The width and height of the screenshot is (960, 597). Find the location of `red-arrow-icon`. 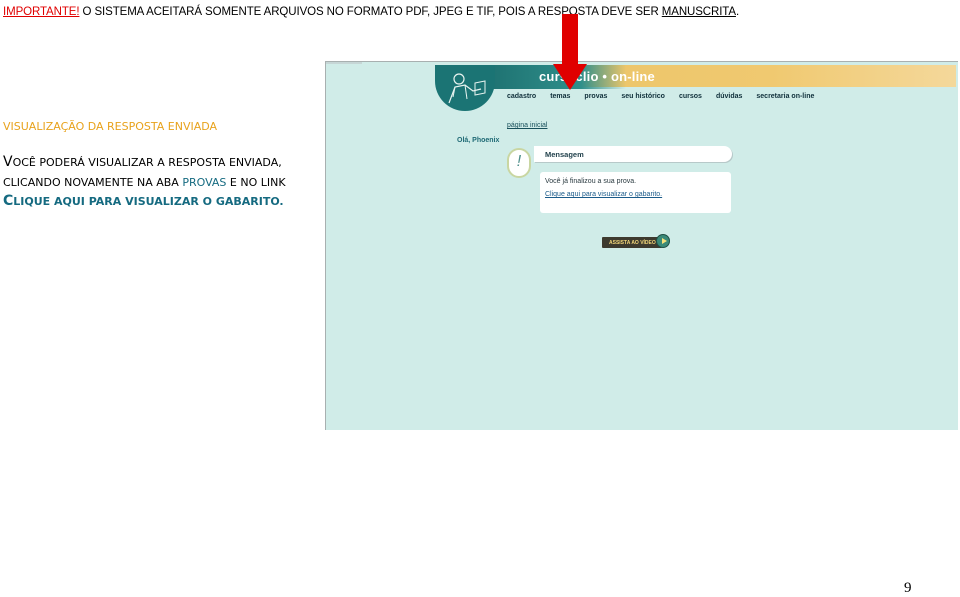

red-arrow-icon is located at coordinates (570, 52).